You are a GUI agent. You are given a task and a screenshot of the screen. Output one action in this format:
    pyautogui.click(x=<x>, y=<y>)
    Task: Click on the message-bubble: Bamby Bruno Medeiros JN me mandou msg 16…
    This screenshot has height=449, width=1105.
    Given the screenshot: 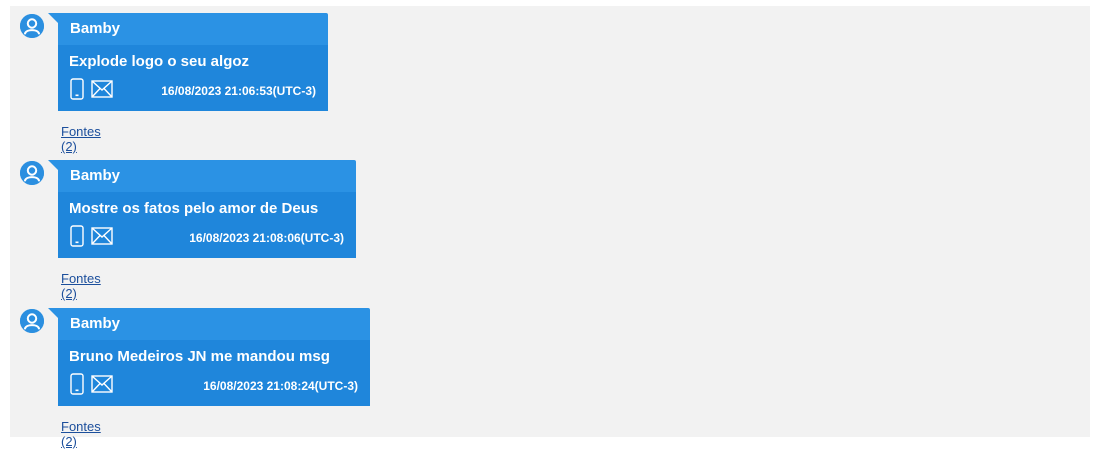 What is the action you would take?
    pyautogui.click(x=209, y=357)
    